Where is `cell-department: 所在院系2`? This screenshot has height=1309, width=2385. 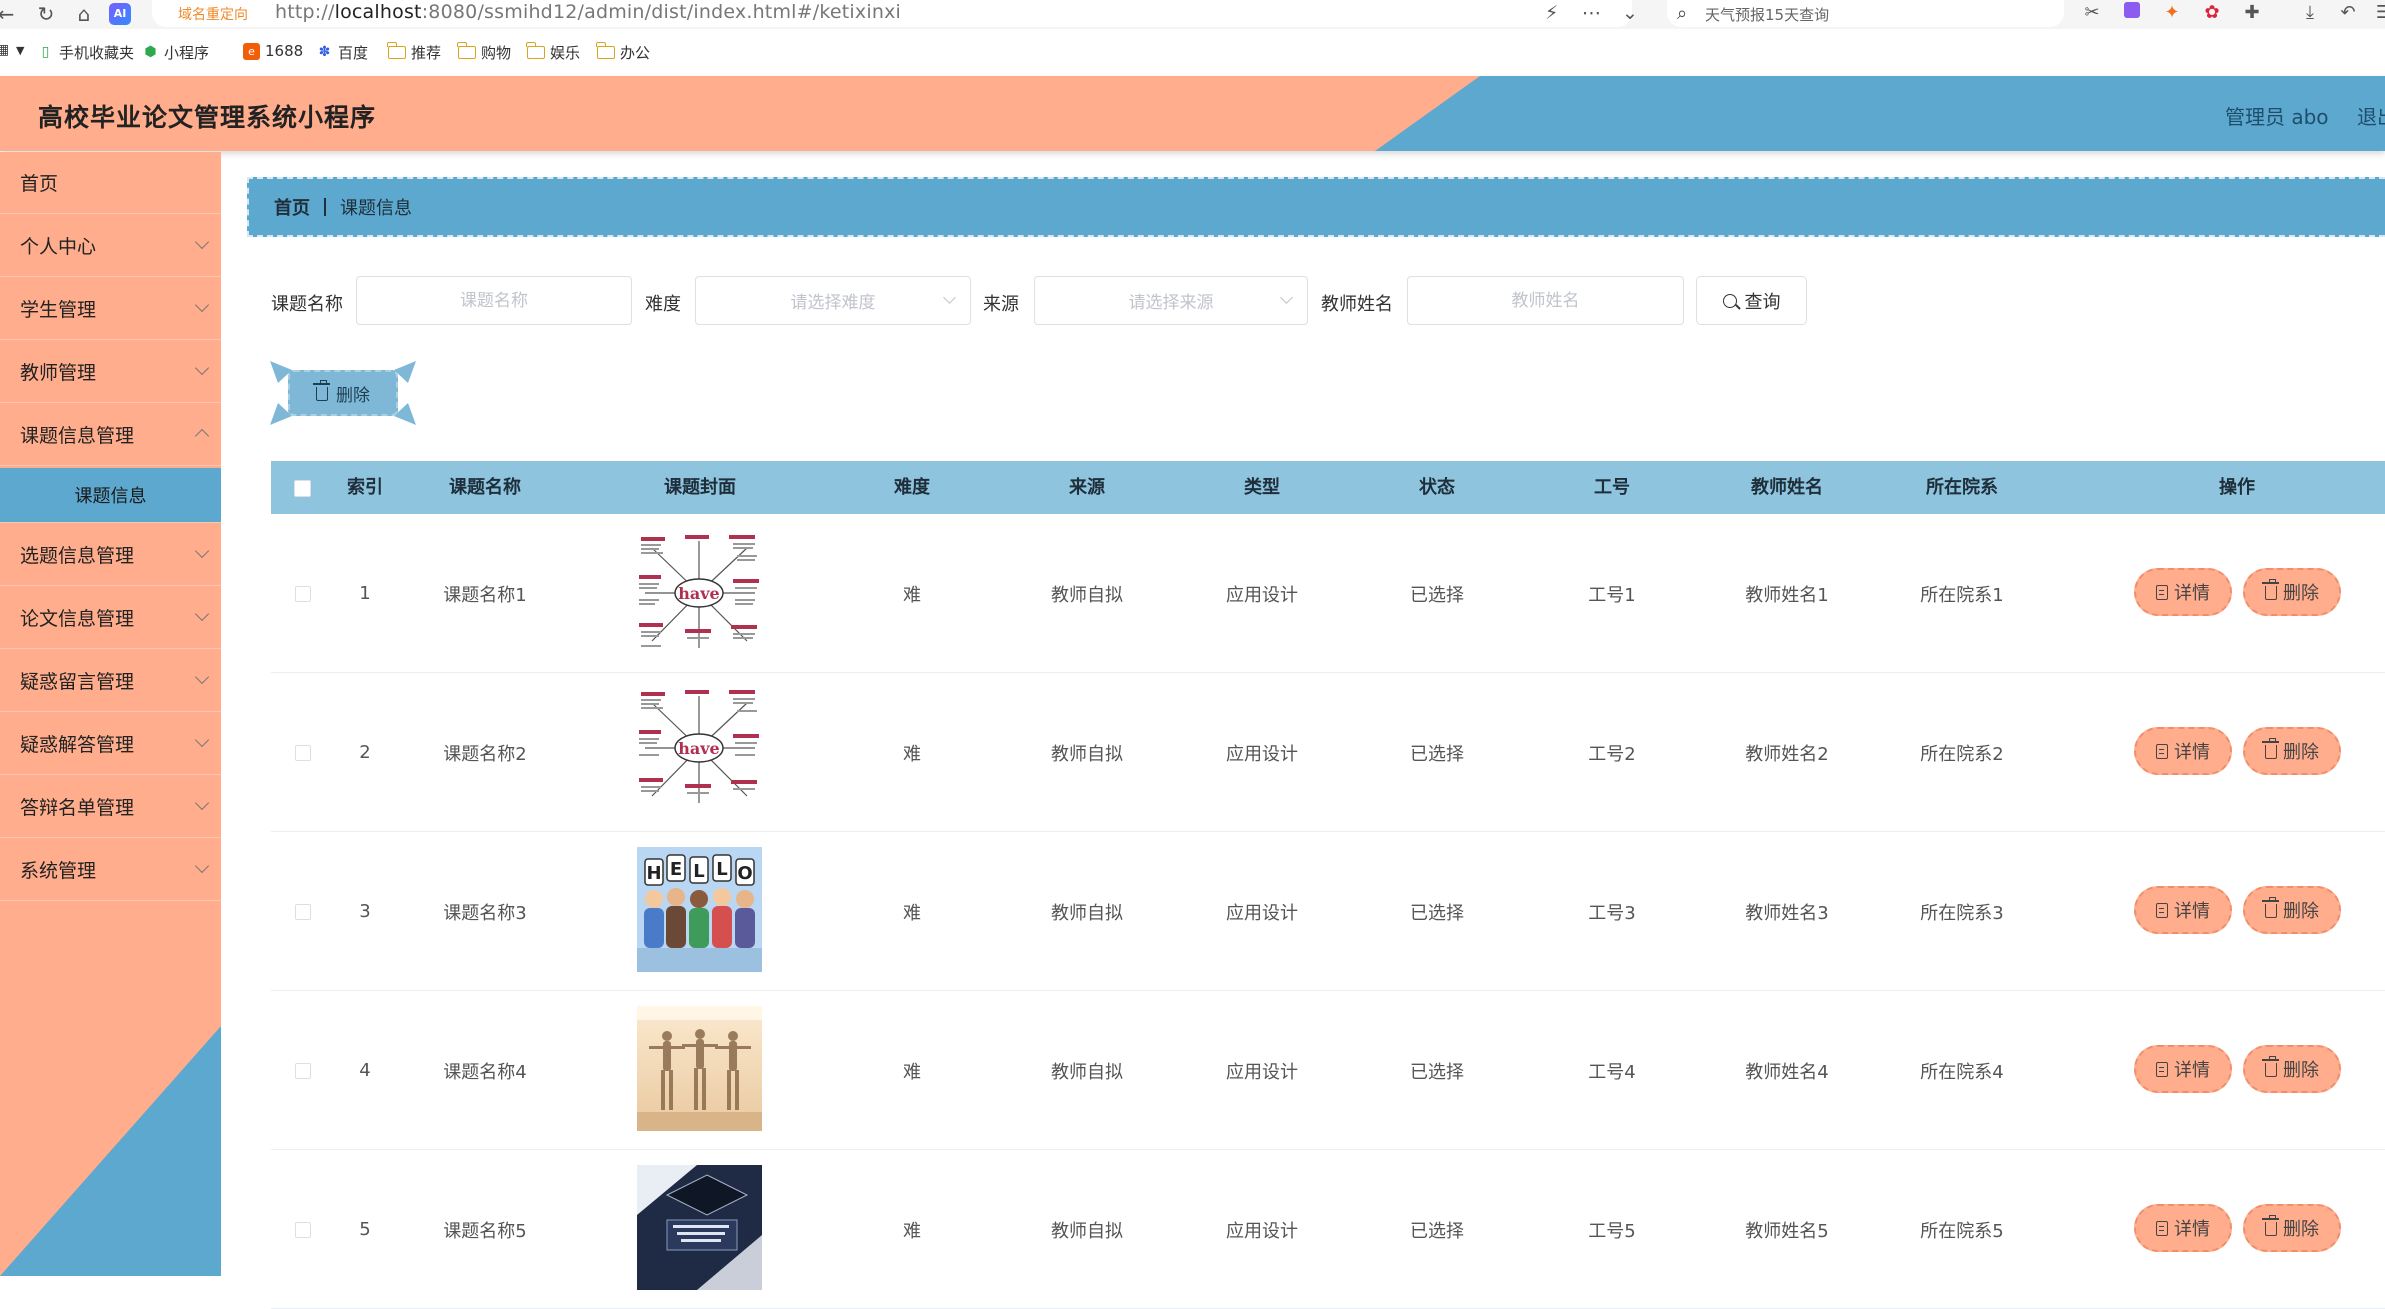 cell-department: 所在院系2 is located at coordinates (1962, 754).